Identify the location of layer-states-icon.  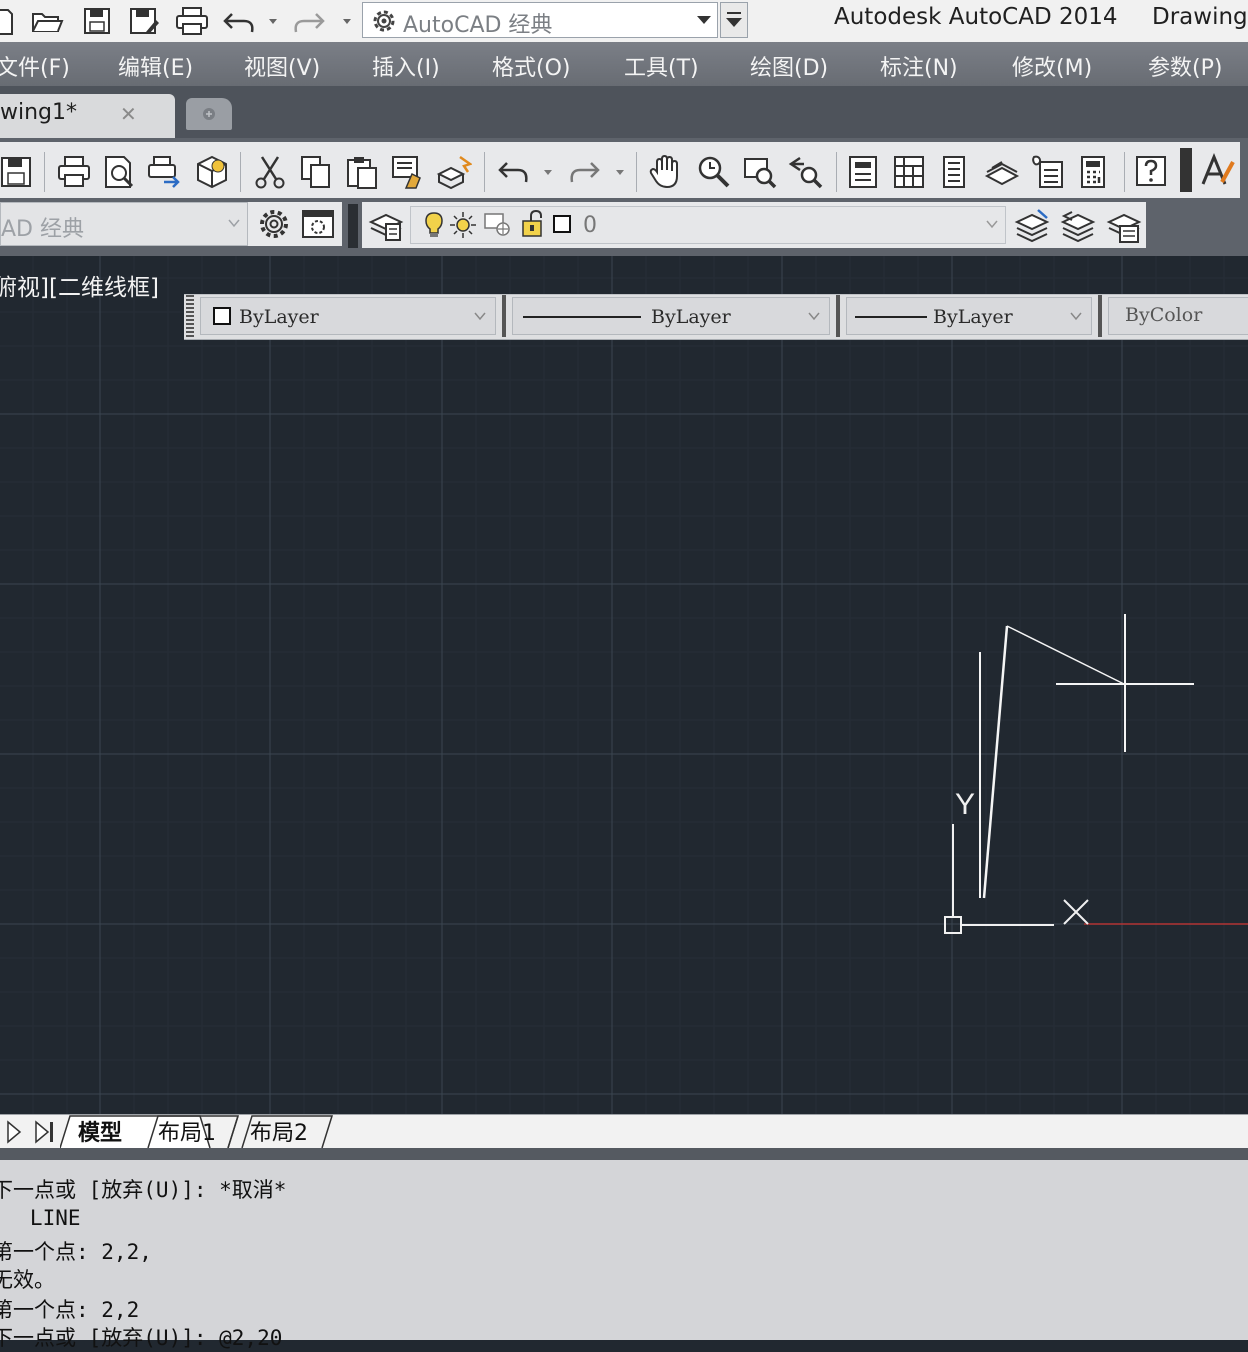
(1124, 226).